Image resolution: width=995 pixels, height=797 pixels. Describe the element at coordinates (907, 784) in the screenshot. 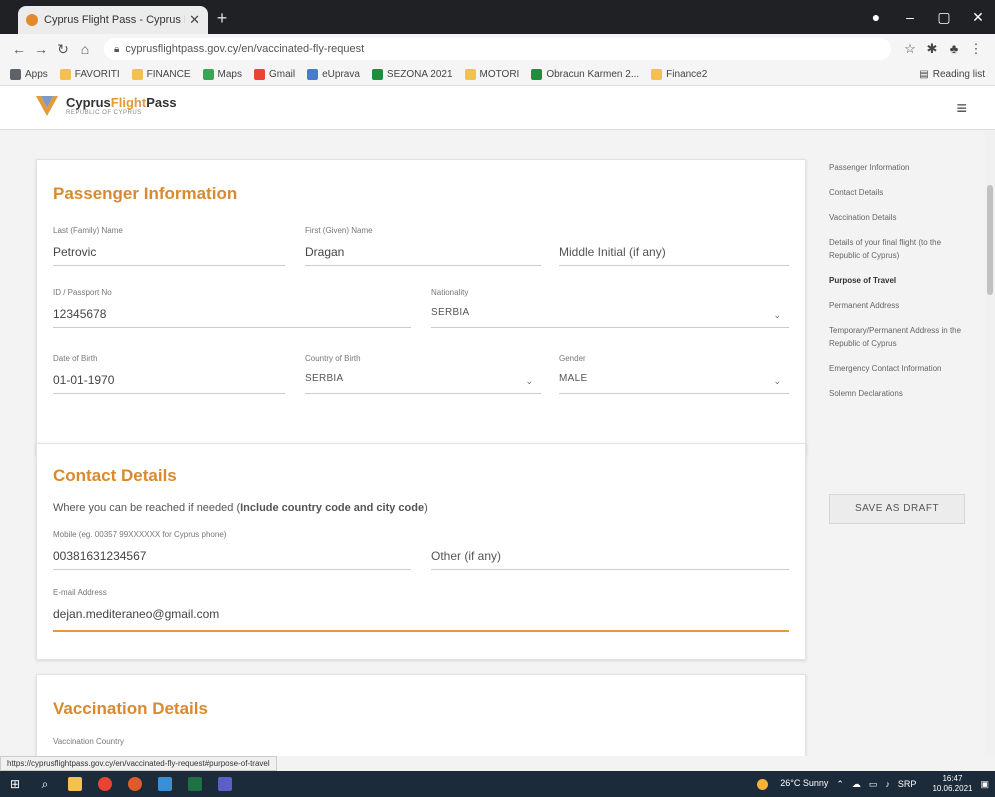

I see `language-indicator: SRP` at that location.